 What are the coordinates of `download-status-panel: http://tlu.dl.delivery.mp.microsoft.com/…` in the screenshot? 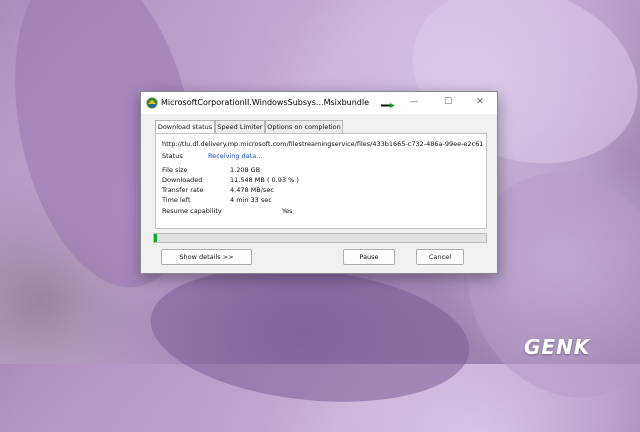 It's located at (321, 181).